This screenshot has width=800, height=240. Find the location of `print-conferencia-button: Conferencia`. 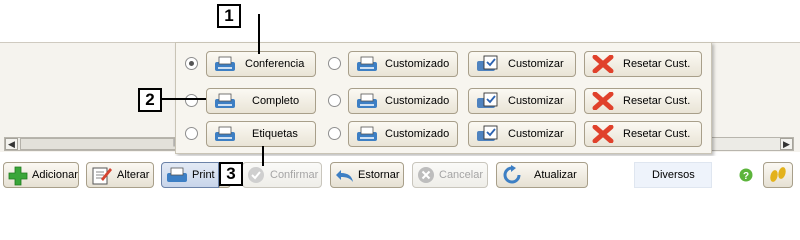

print-conferencia-button: Conferencia is located at coordinates (261, 64).